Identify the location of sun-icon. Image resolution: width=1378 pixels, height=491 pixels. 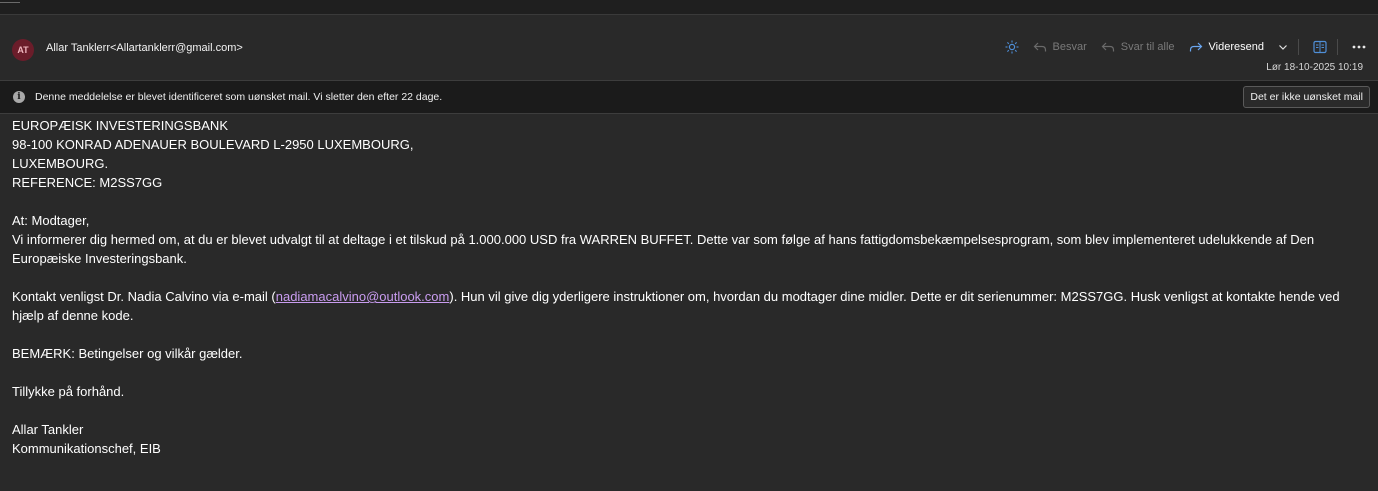
(1012, 47).